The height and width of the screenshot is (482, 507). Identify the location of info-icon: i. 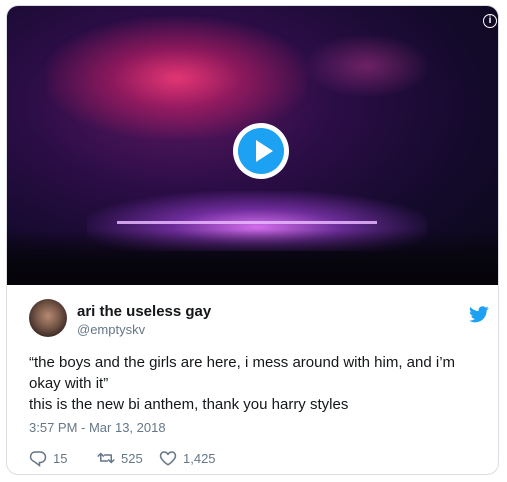
(490, 21).